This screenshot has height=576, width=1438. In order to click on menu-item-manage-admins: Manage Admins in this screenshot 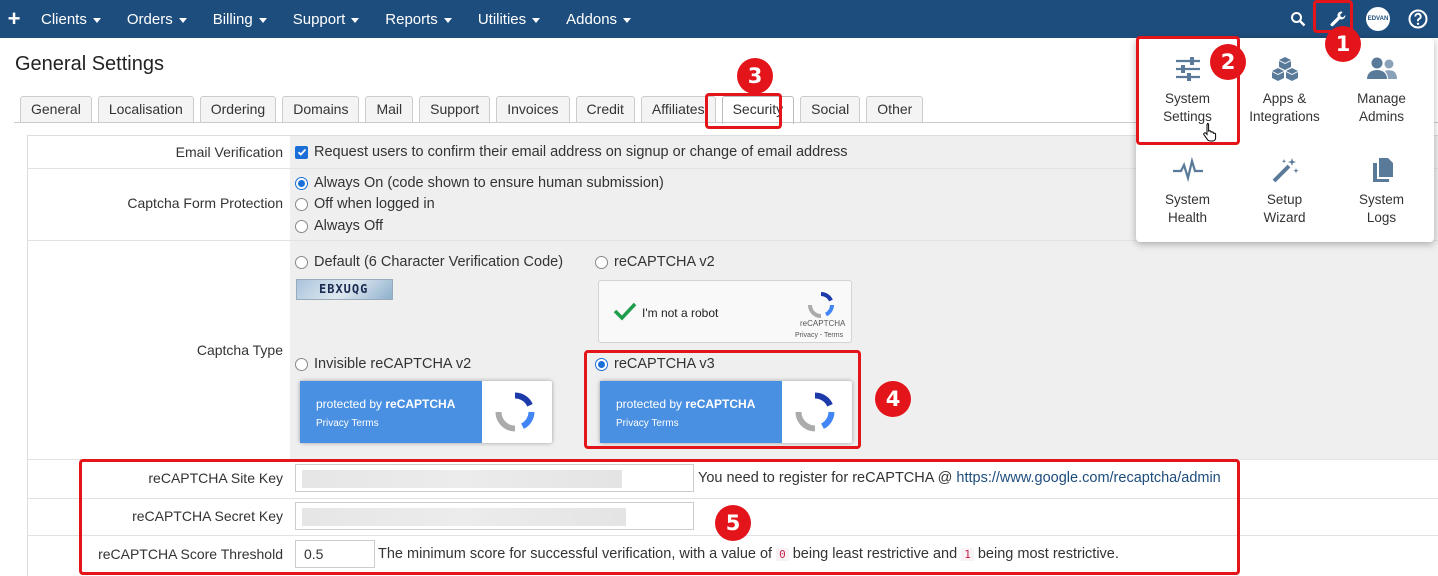, I will do `click(1381, 91)`.